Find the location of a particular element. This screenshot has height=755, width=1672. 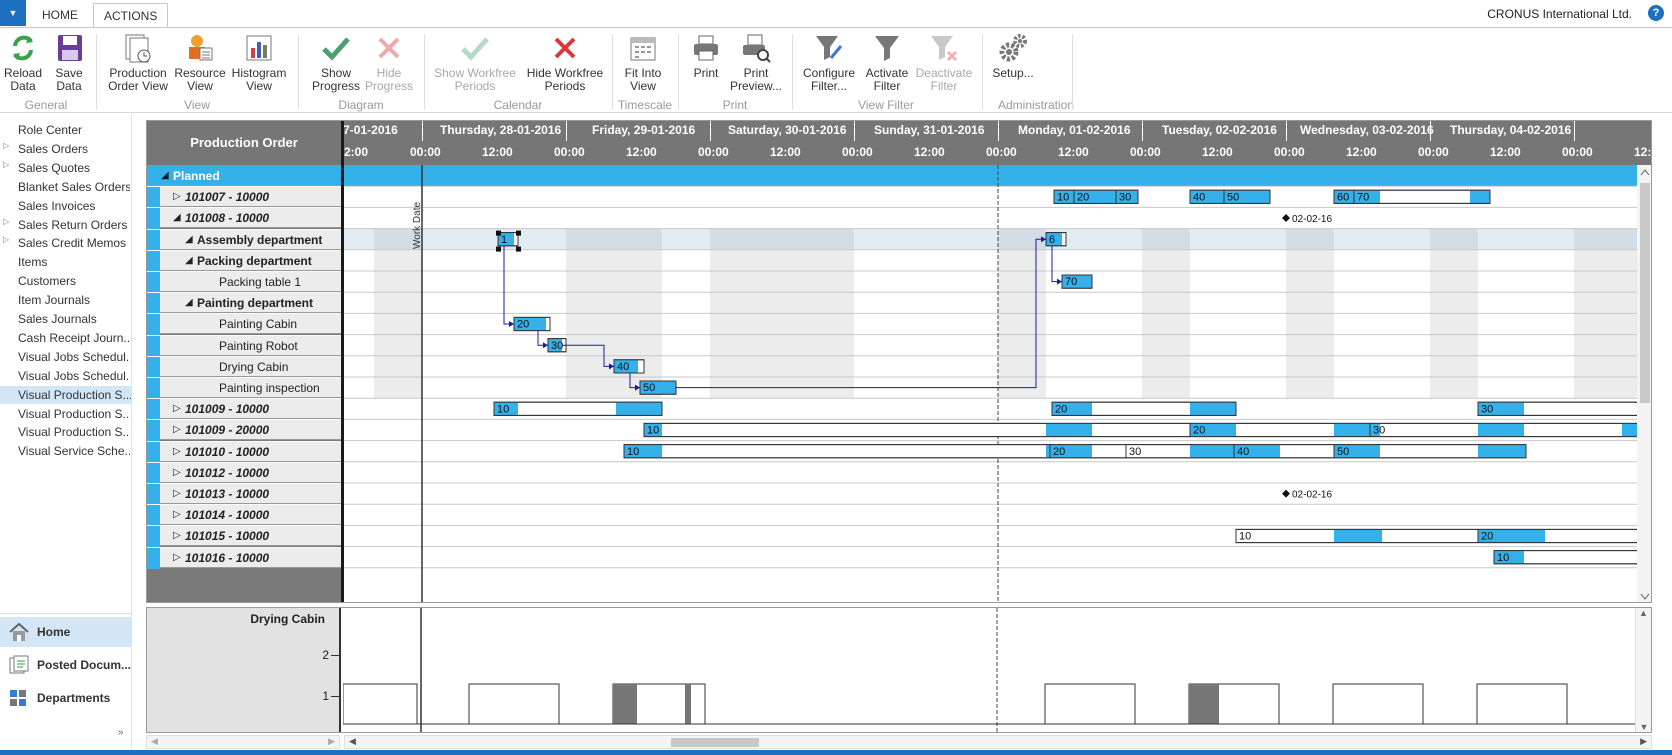

gantt-department-row: ◢ Packing department is located at coordinates (244, 260).